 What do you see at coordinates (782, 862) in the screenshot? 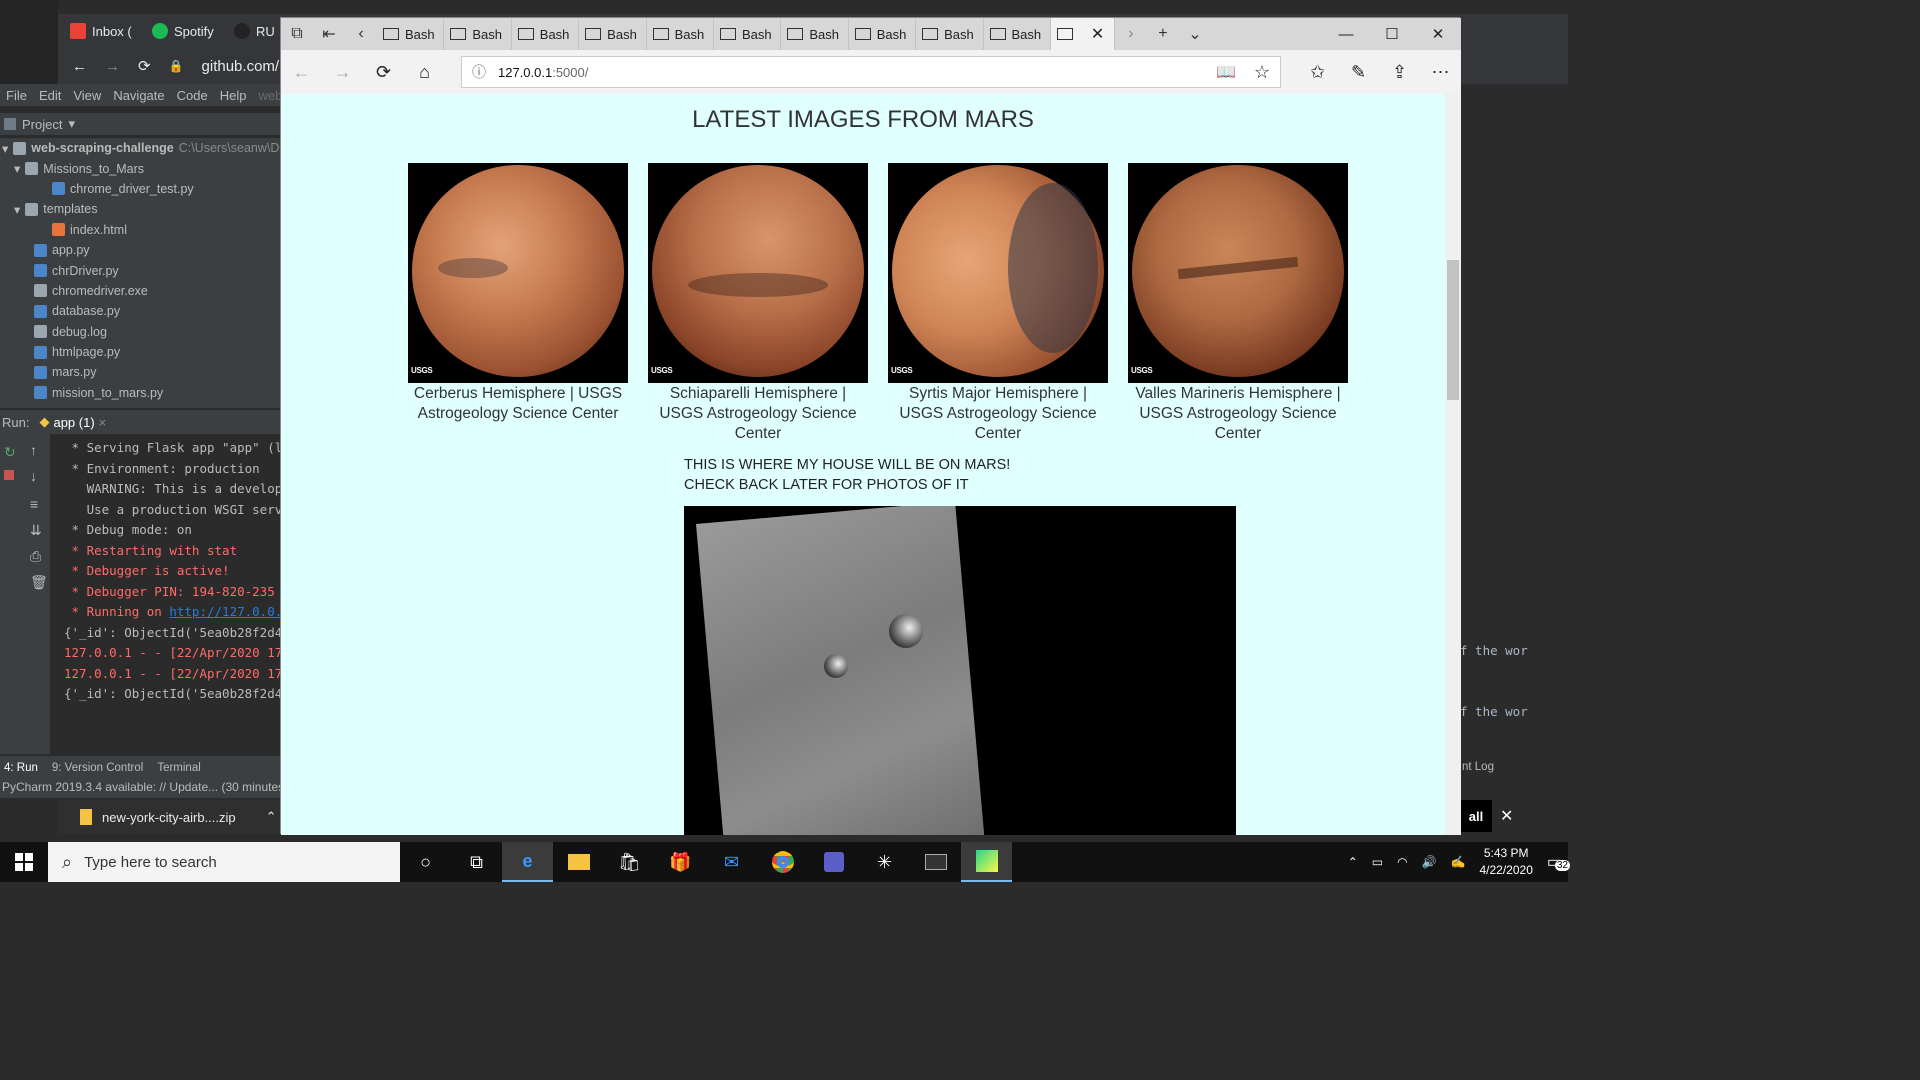
I see `chrome-icon` at bounding box center [782, 862].